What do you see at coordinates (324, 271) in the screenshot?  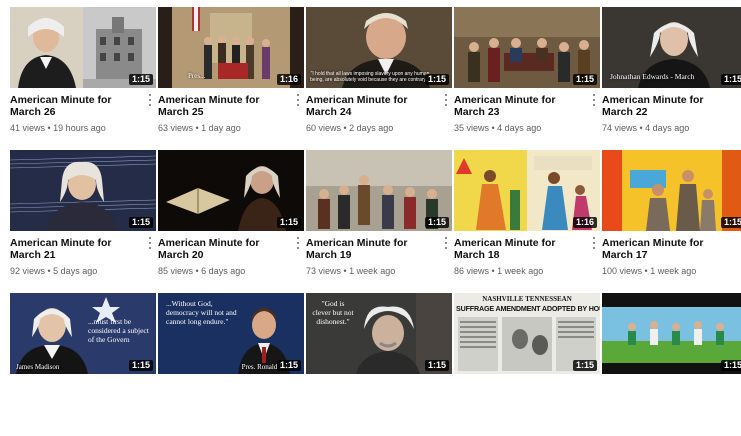 I see `view-count: 73 views` at bounding box center [324, 271].